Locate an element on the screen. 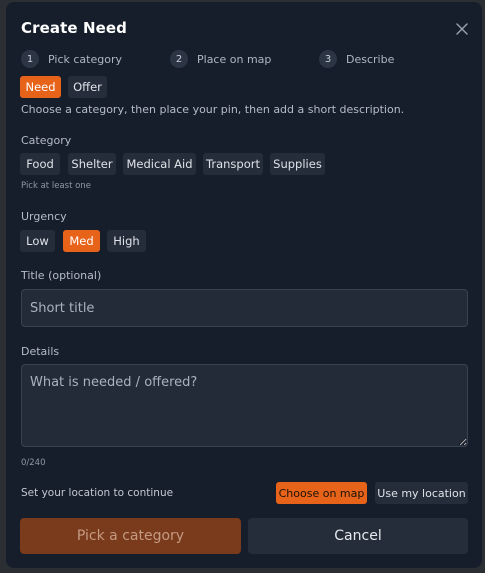 The width and height of the screenshot is (485, 573). category-hint: Pick at least one is located at coordinates (56, 186).